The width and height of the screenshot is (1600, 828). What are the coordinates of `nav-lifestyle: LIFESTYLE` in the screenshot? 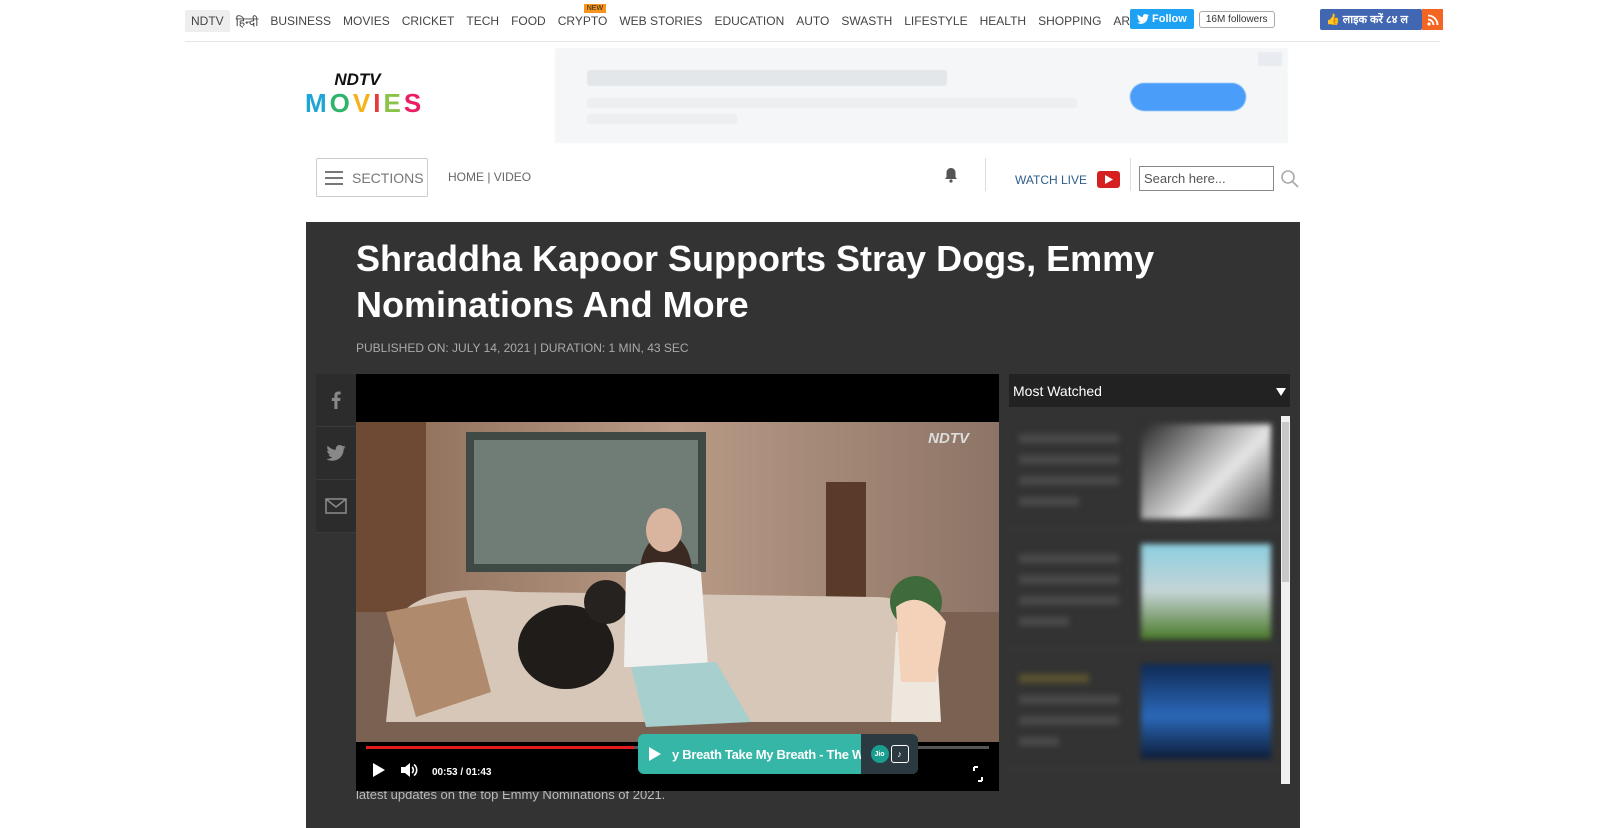 It's located at (935, 21).